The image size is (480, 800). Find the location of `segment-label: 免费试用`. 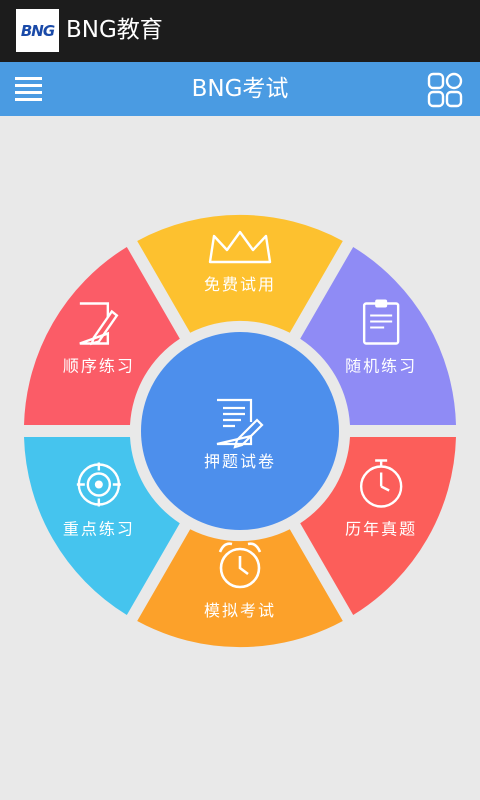

segment-label: 免费试用 is located at coordinates (240, 284).